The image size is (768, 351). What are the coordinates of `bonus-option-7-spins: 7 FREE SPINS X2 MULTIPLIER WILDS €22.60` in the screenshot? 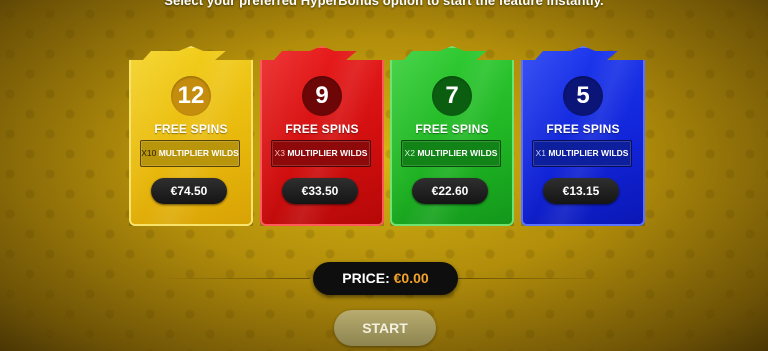 It's located at (452, 136).